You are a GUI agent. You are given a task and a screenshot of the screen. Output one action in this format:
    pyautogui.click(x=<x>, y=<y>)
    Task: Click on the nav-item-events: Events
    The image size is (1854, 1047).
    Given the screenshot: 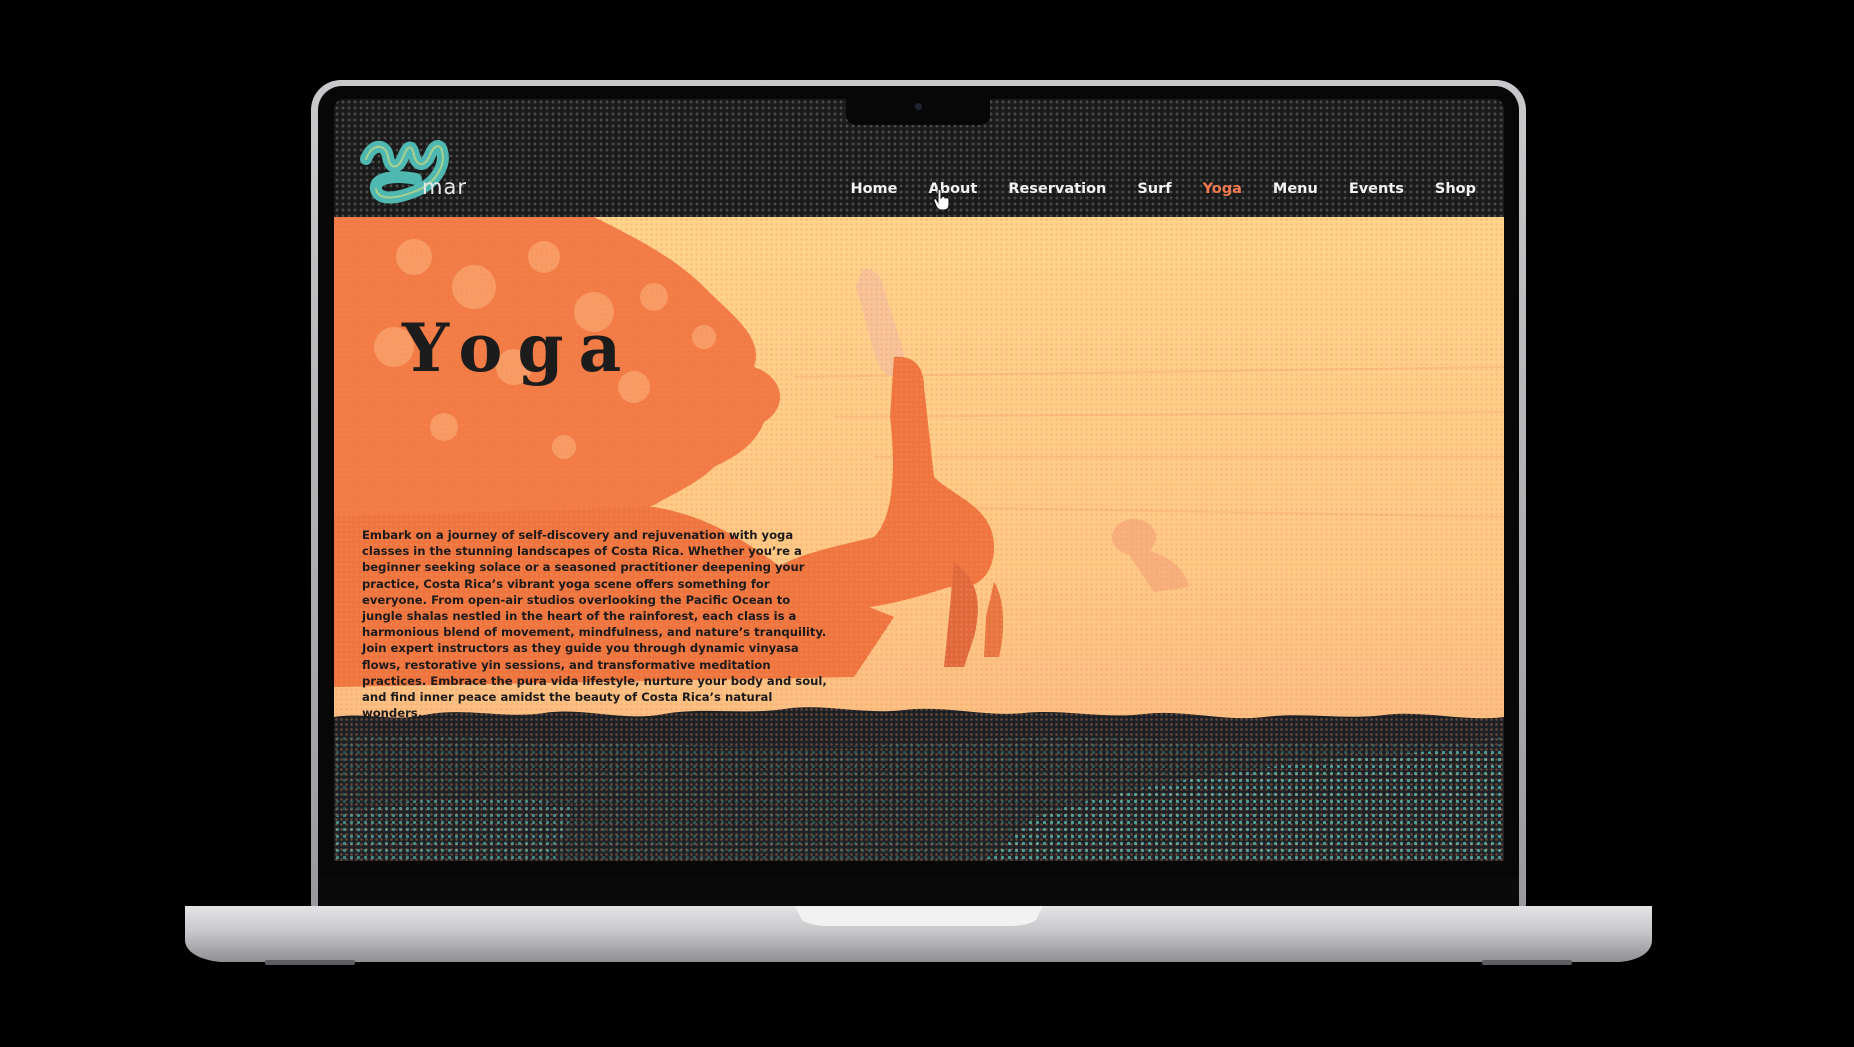 What is the action you would take?
    pyautogui.click(x=1376, y=189)
    